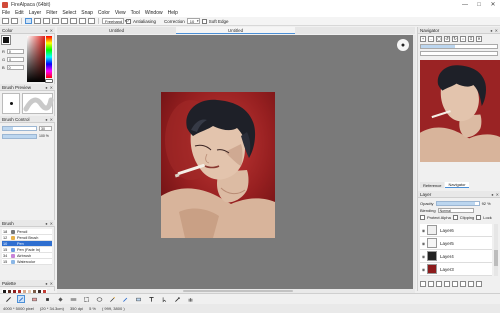 The image size is (500, 313). I want to click on new-layer-icon, so click(423, 284).